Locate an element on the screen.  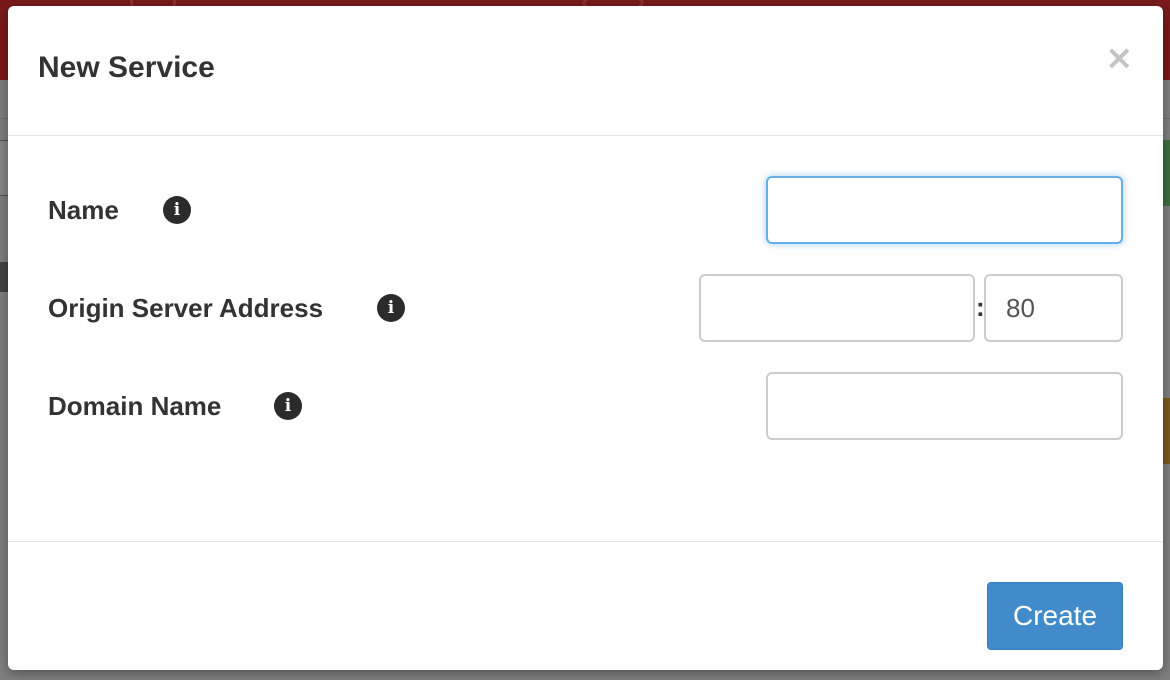
domain-name-label: Domain Name is located at coordinates (135, 405).